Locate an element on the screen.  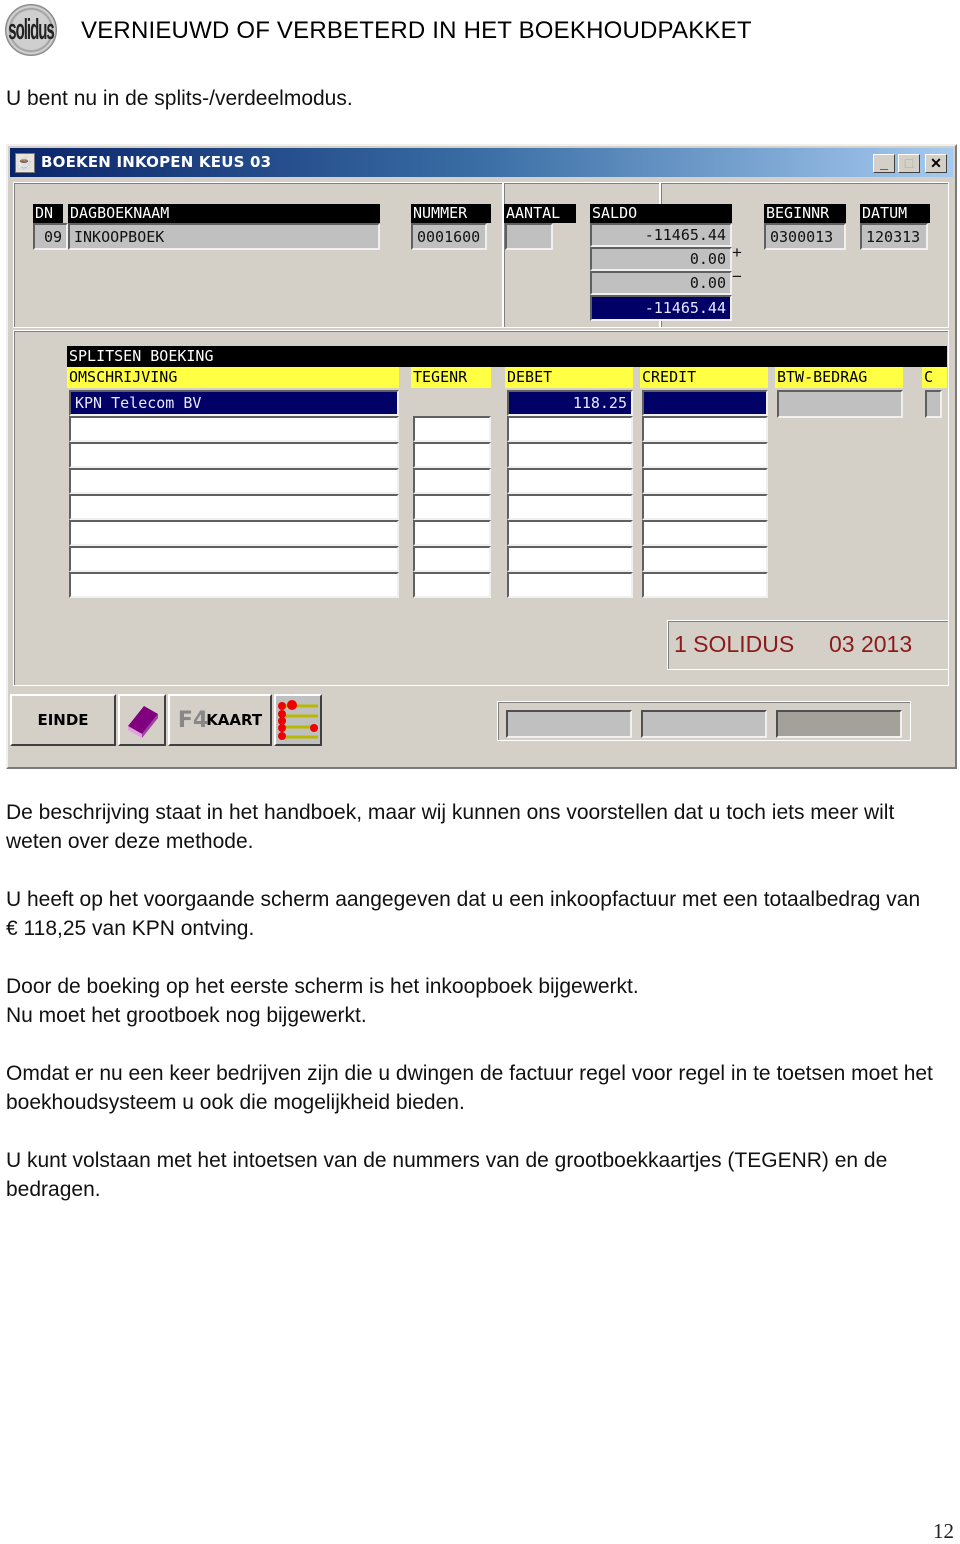
col-credit: CREDIT is located at coordinates (704, 377).